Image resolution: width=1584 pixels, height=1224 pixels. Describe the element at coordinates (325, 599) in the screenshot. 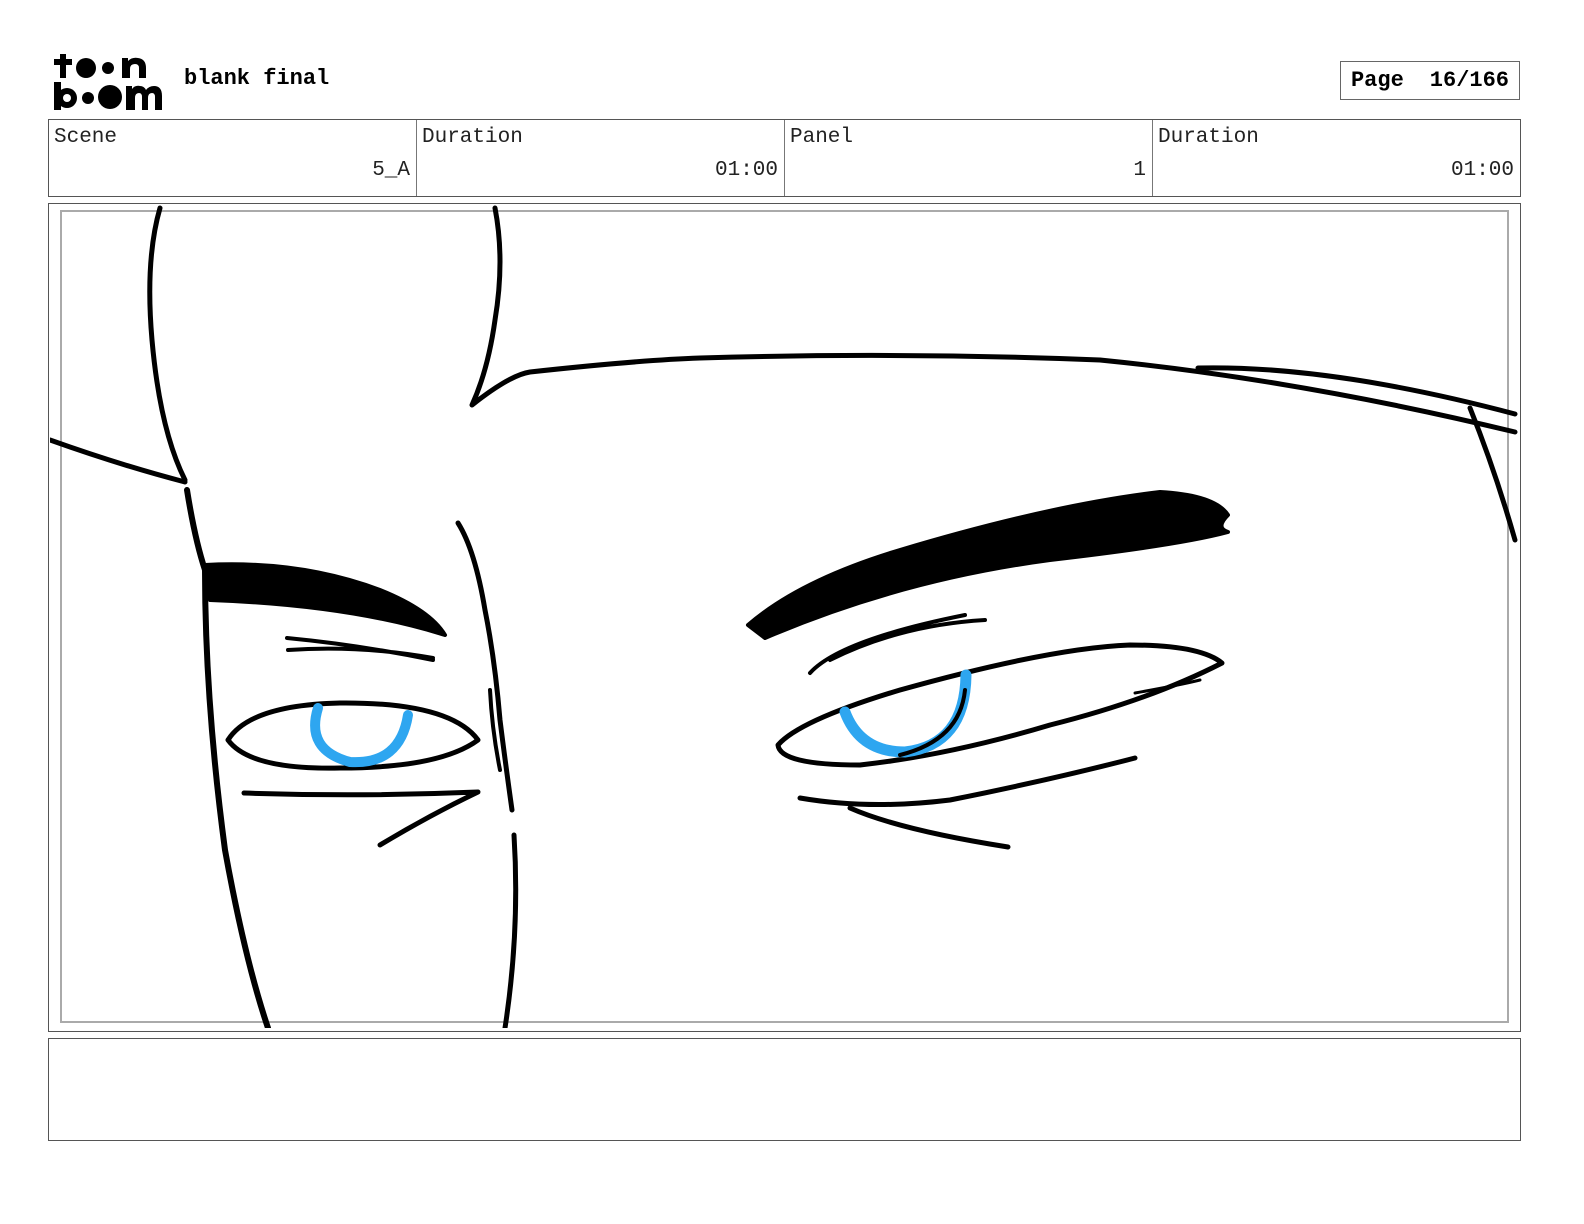

I see `stroke-left-brow` at that location.